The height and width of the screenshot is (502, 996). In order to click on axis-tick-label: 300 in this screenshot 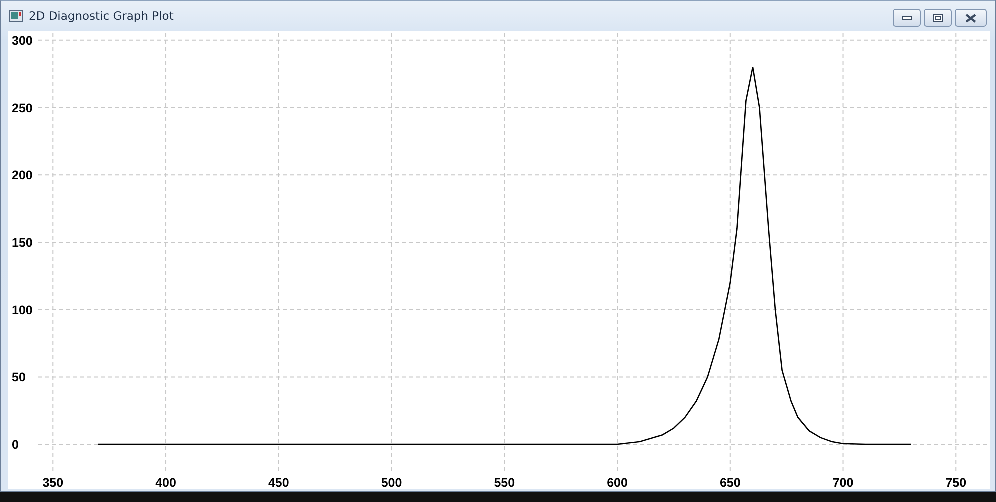, I will do `click(22, 41)`.